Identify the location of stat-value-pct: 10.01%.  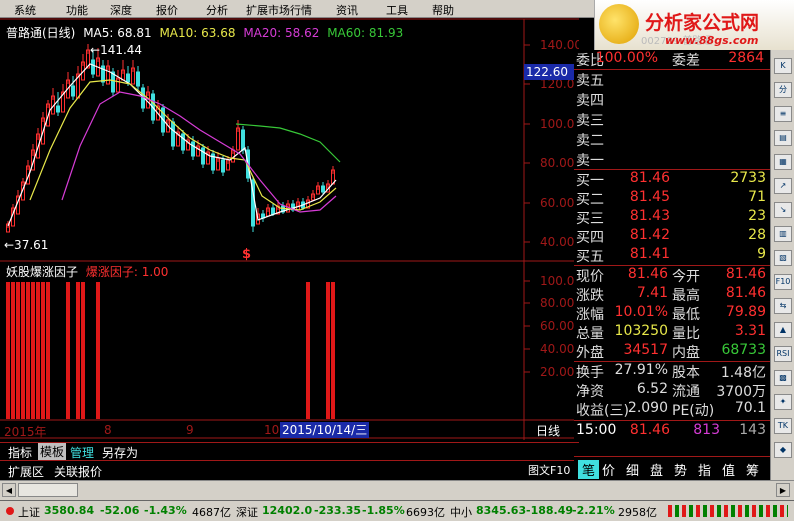
(641, 312).